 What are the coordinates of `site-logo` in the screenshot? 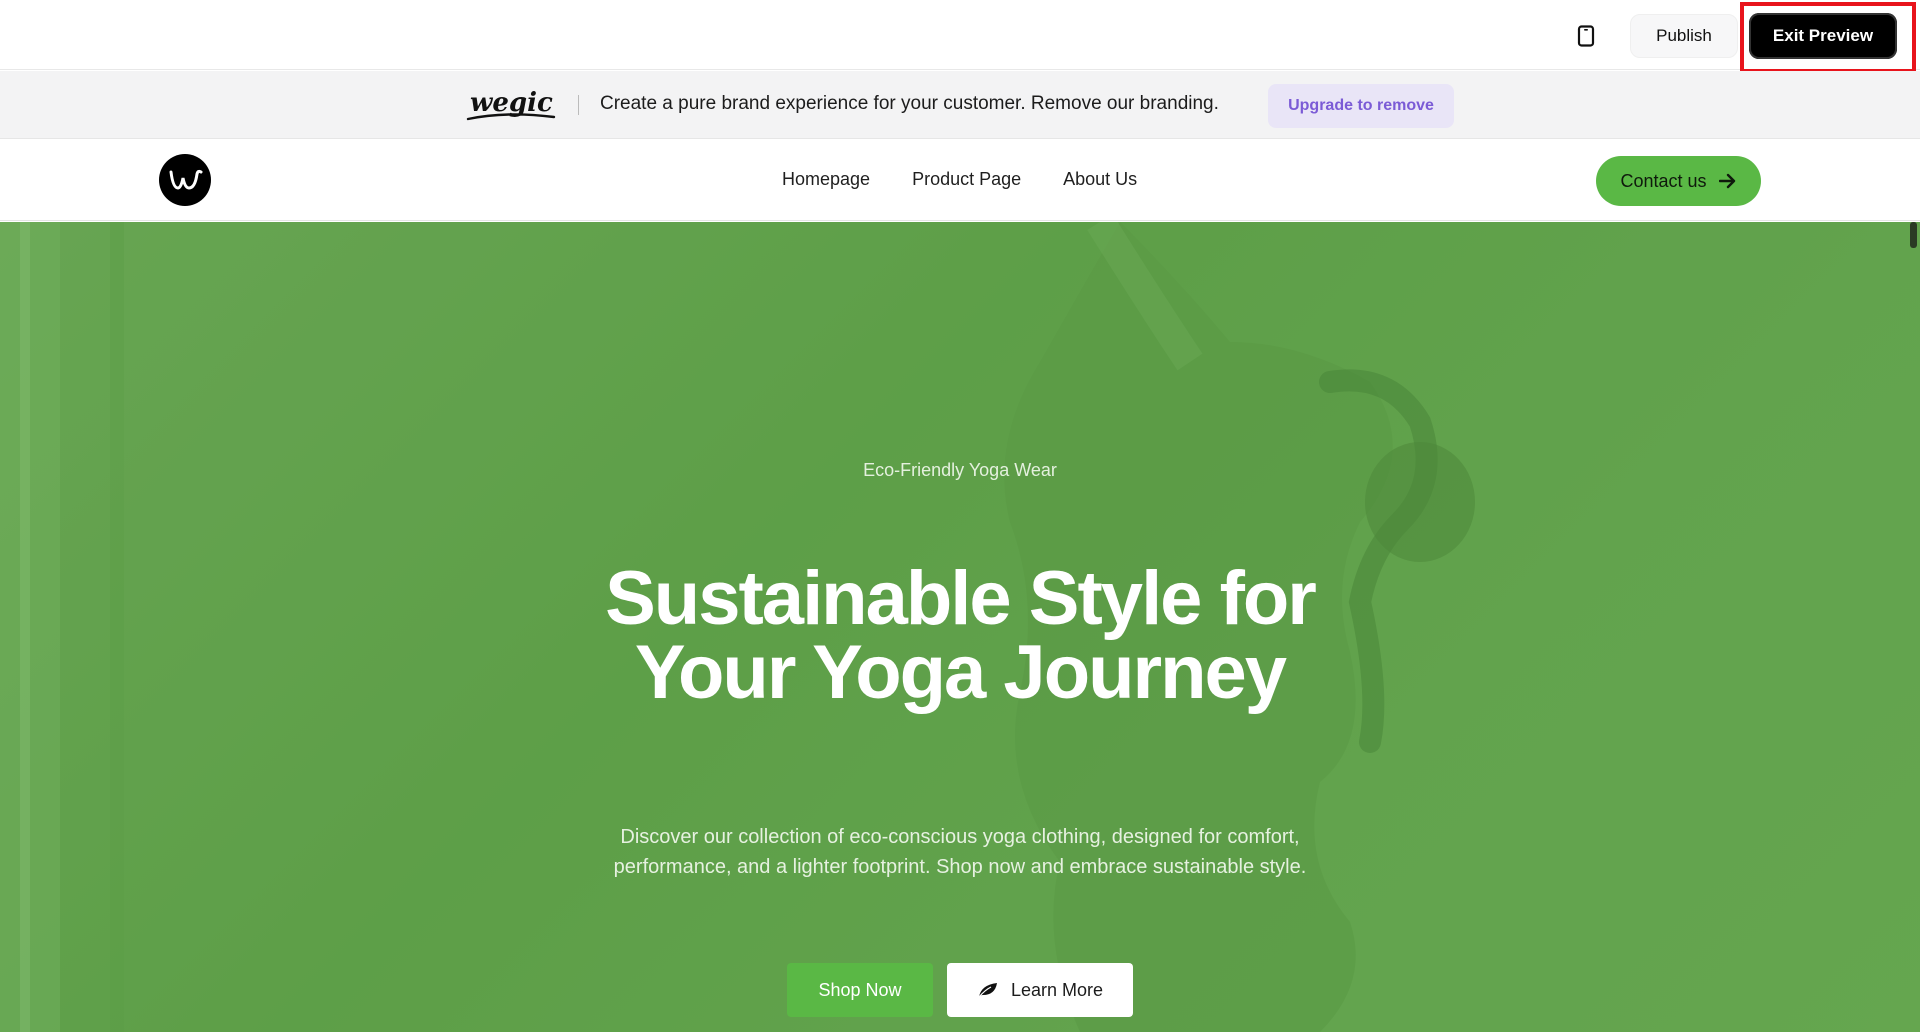 It's located at (185, 180).